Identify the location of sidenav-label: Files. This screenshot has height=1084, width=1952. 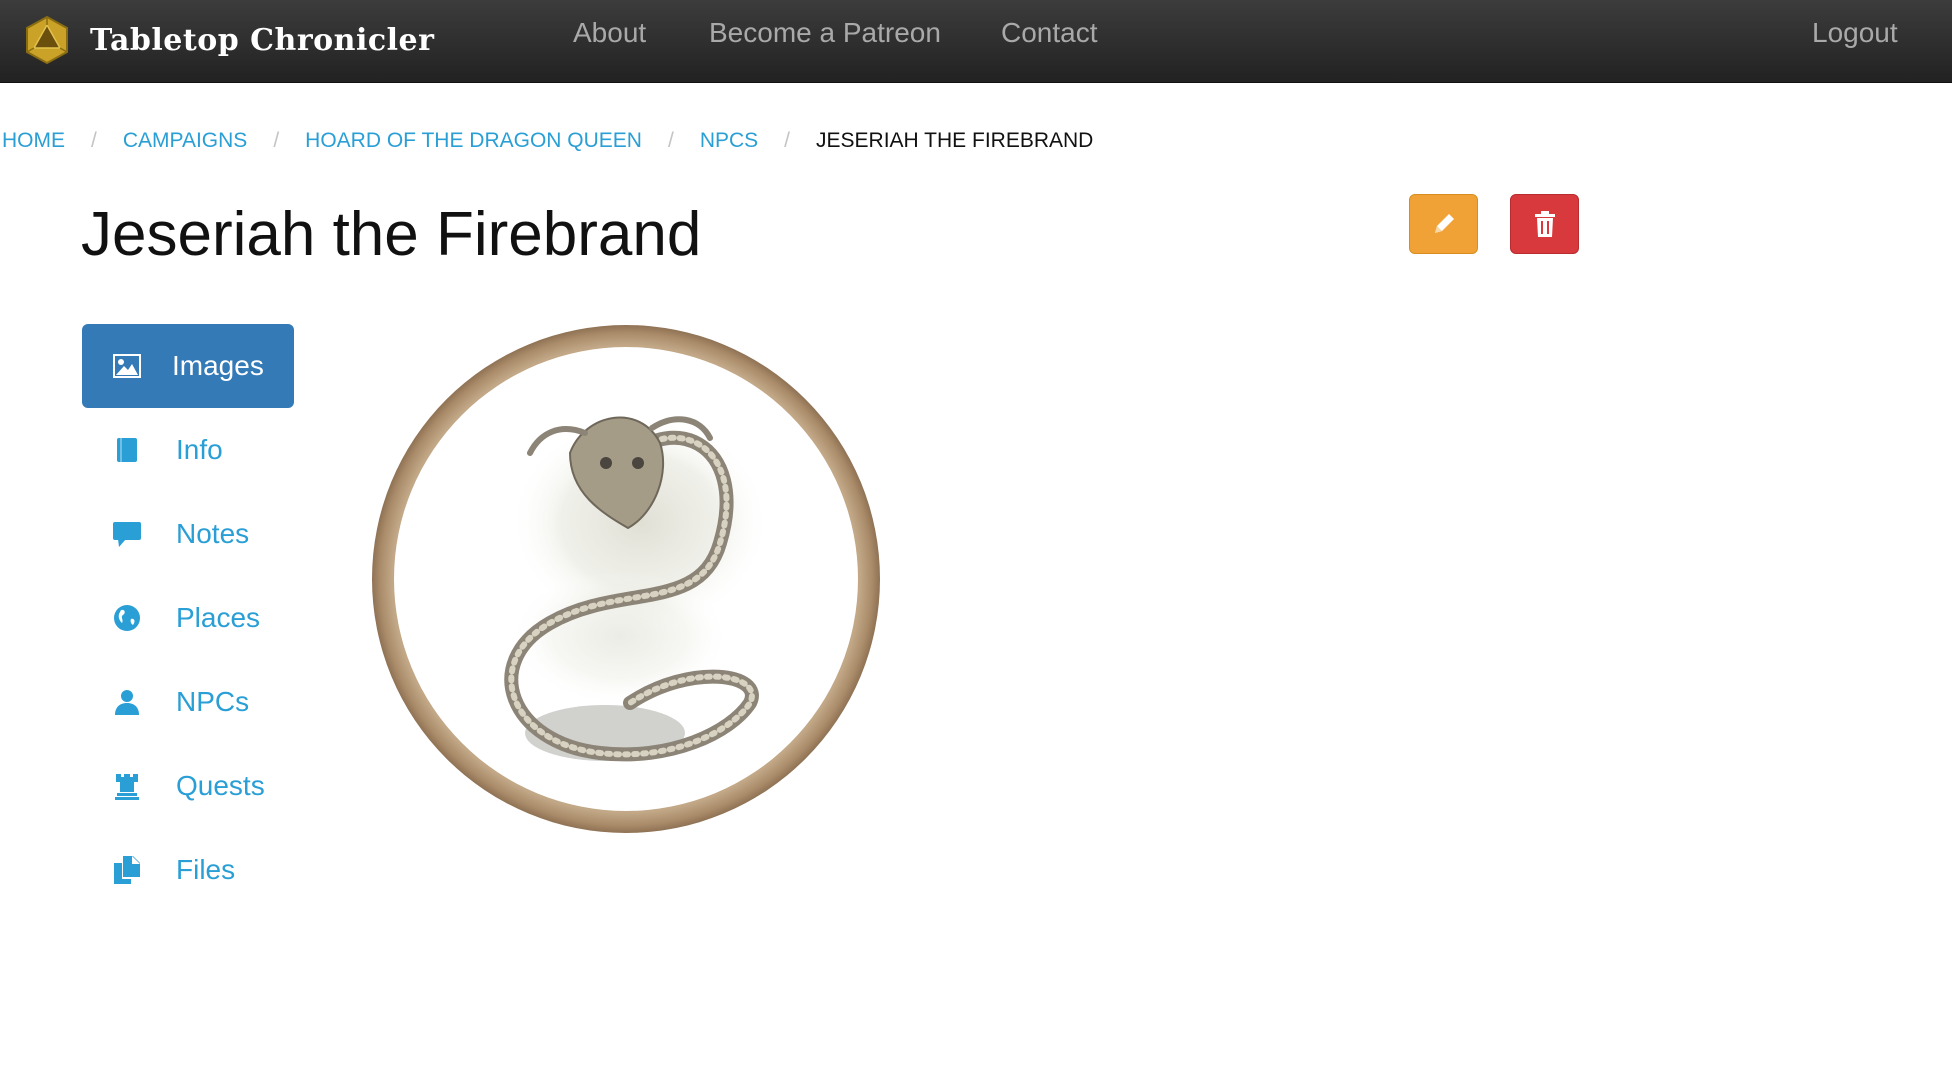
(206, 869).